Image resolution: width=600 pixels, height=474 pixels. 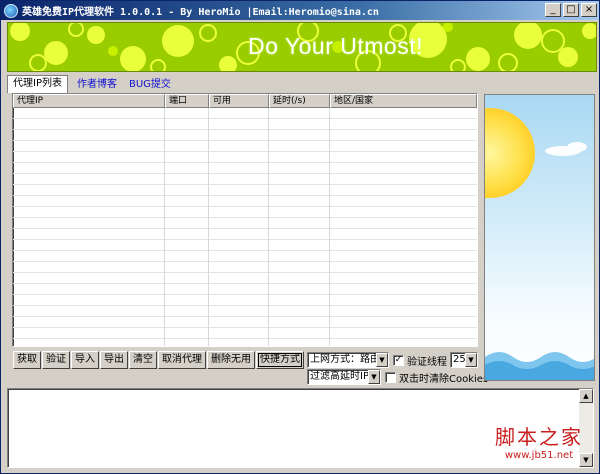 I want to click on tab-bar: 代理IP列表 作者博客 BUG提交, so click(x=91, y=84).